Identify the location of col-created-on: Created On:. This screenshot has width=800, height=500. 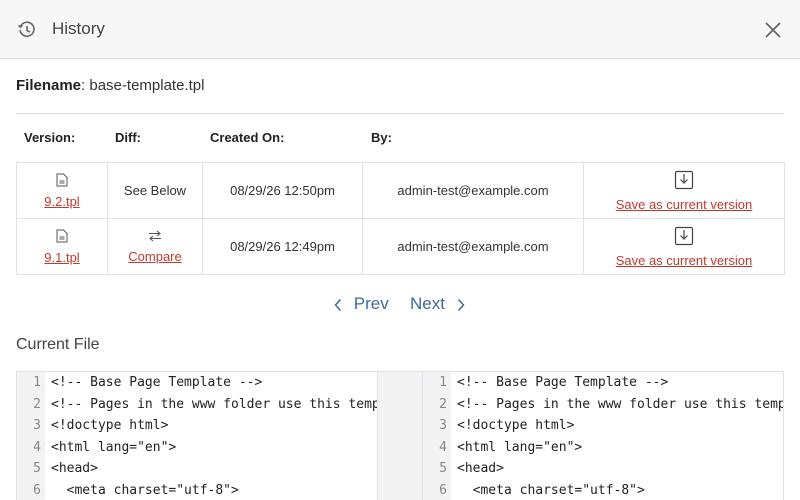
(247, 137).